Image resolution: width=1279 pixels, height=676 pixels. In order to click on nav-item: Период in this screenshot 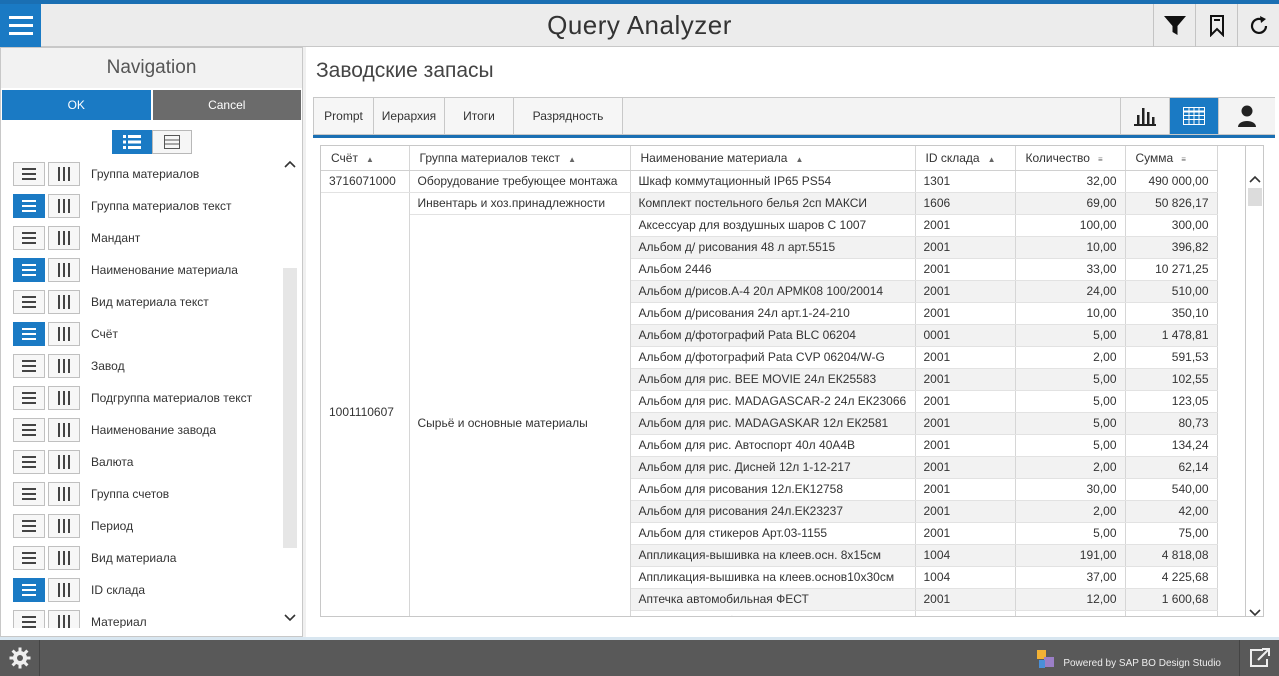, I will do `click(142, 526)`.